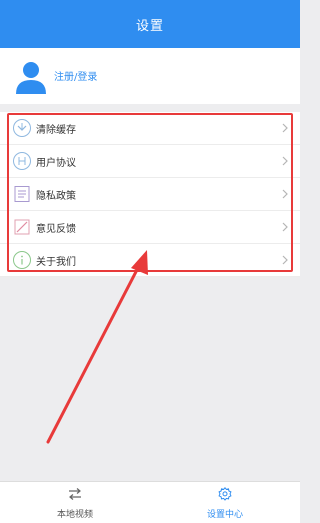 The image size is (320, 523). I want to click on nav-item-local-video: 本地视频, so click(75, 502).